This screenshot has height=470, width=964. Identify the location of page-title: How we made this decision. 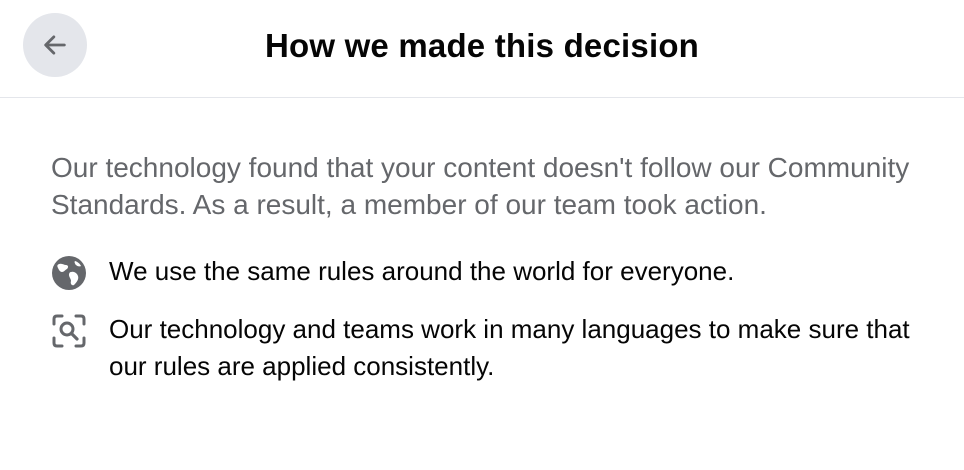
(482, 45).